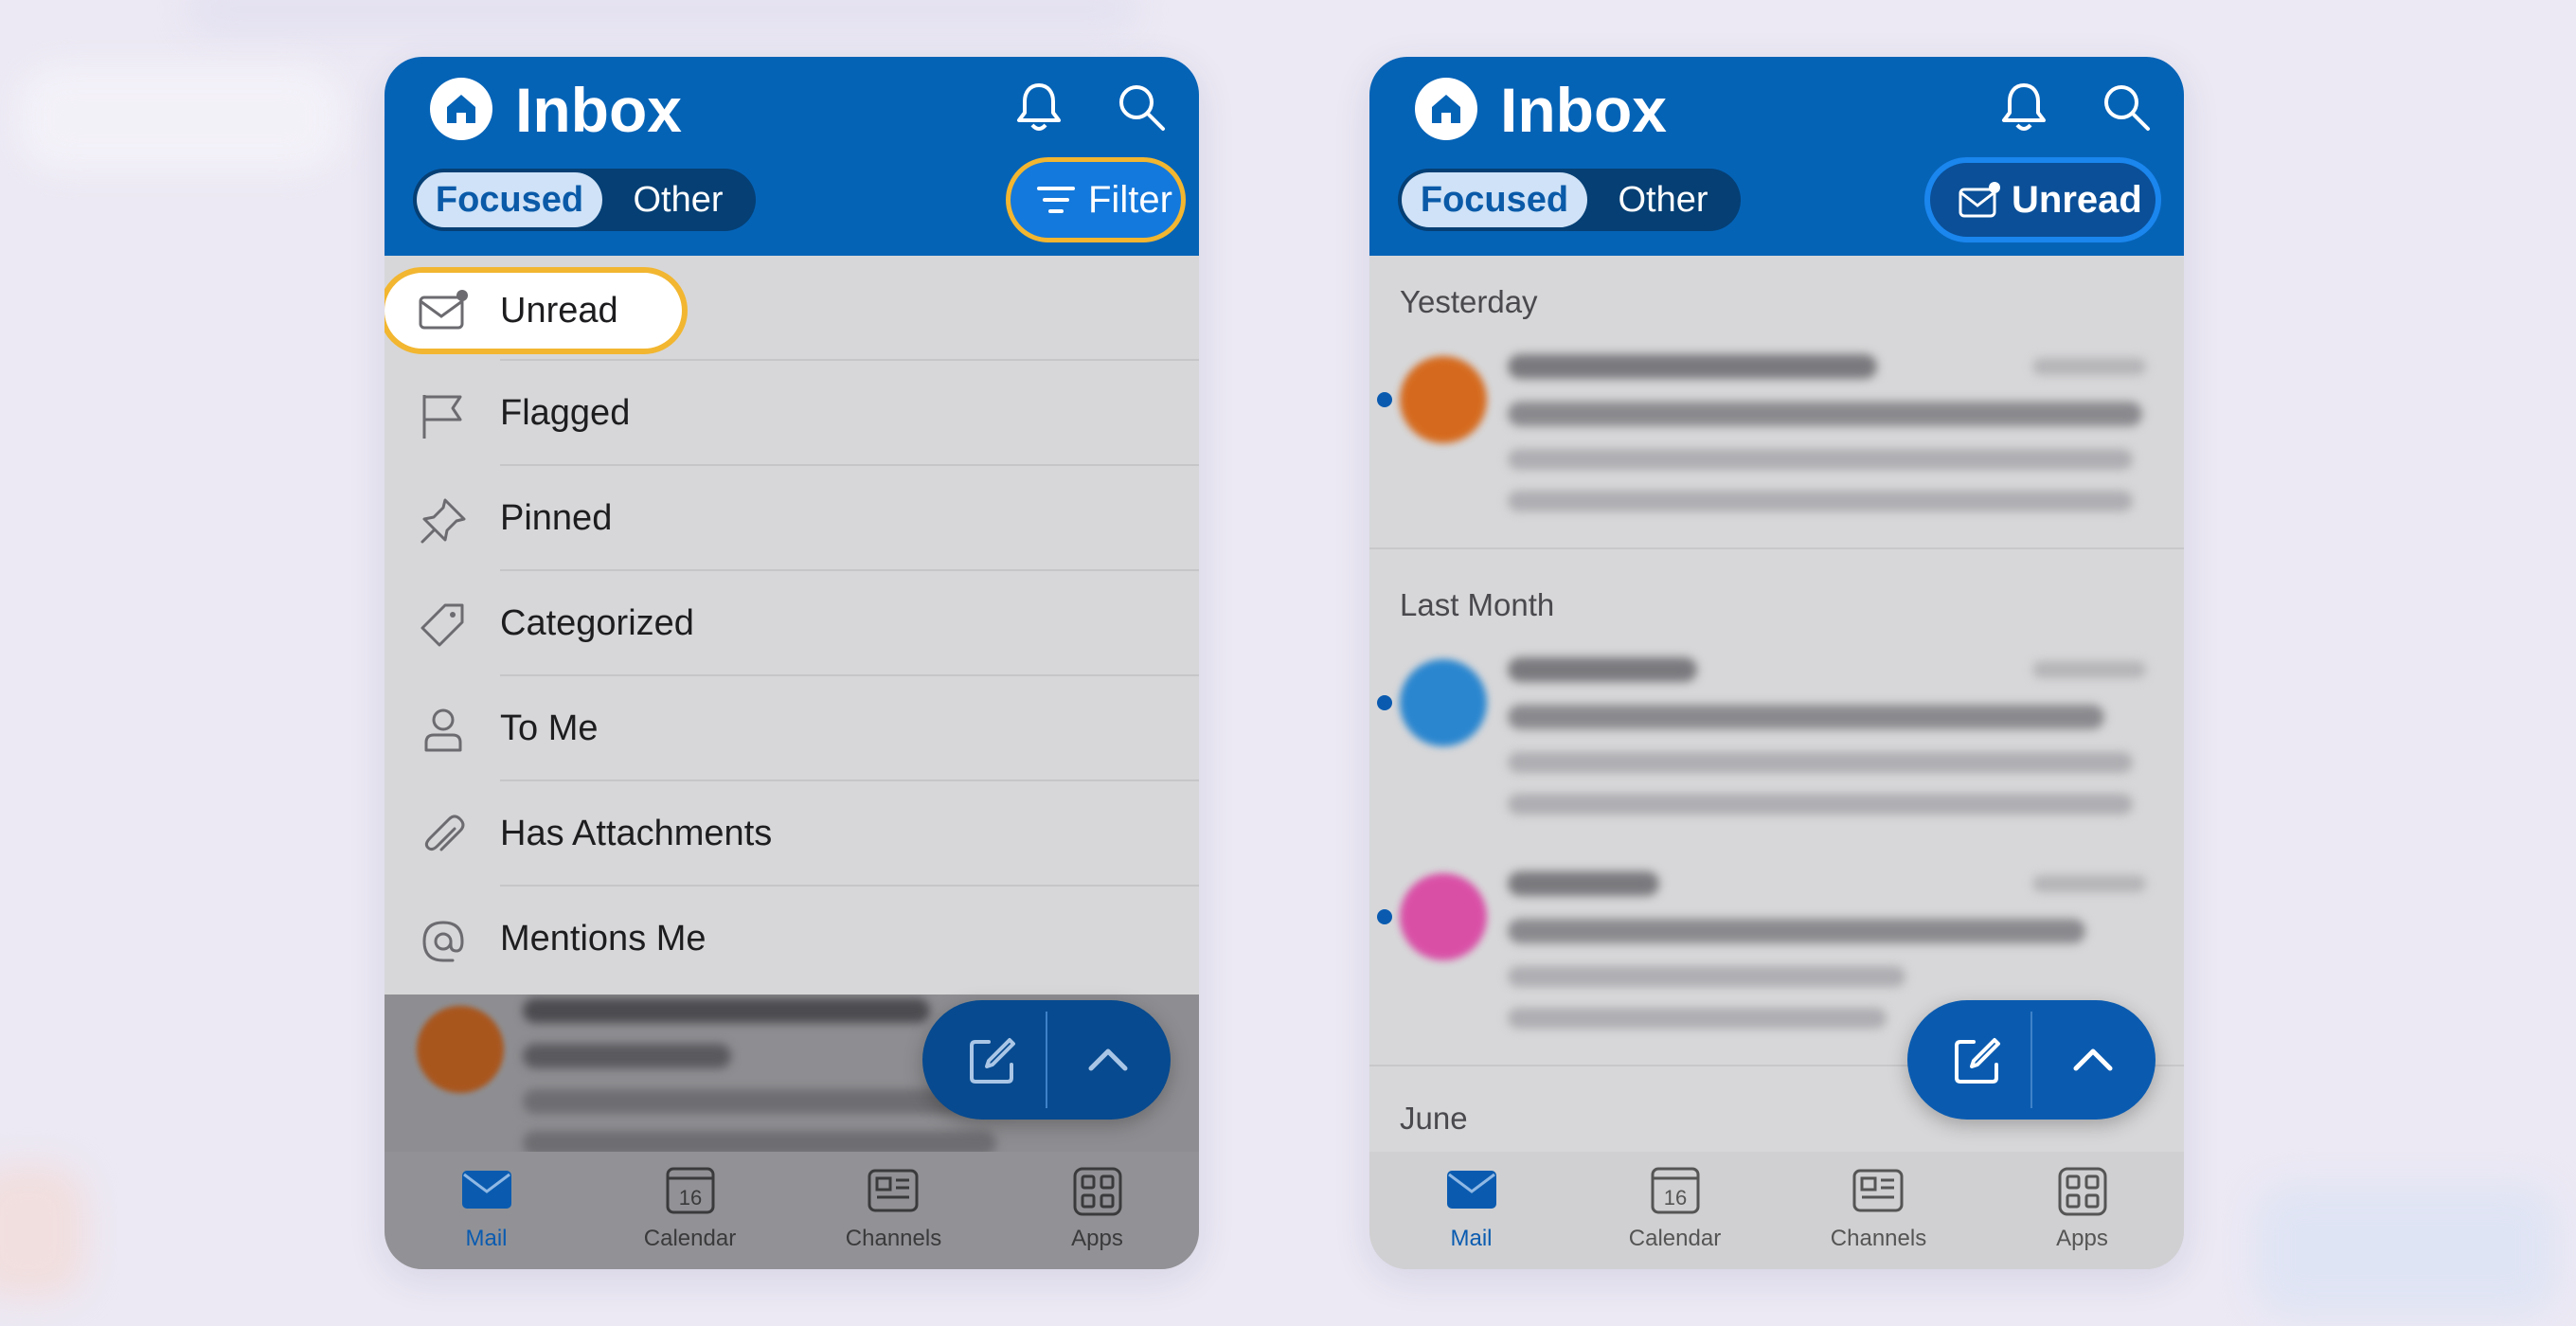 The width and height of the screenshot is (2576, 1326). I want to click on compose-fab, so click(1046, 1060).